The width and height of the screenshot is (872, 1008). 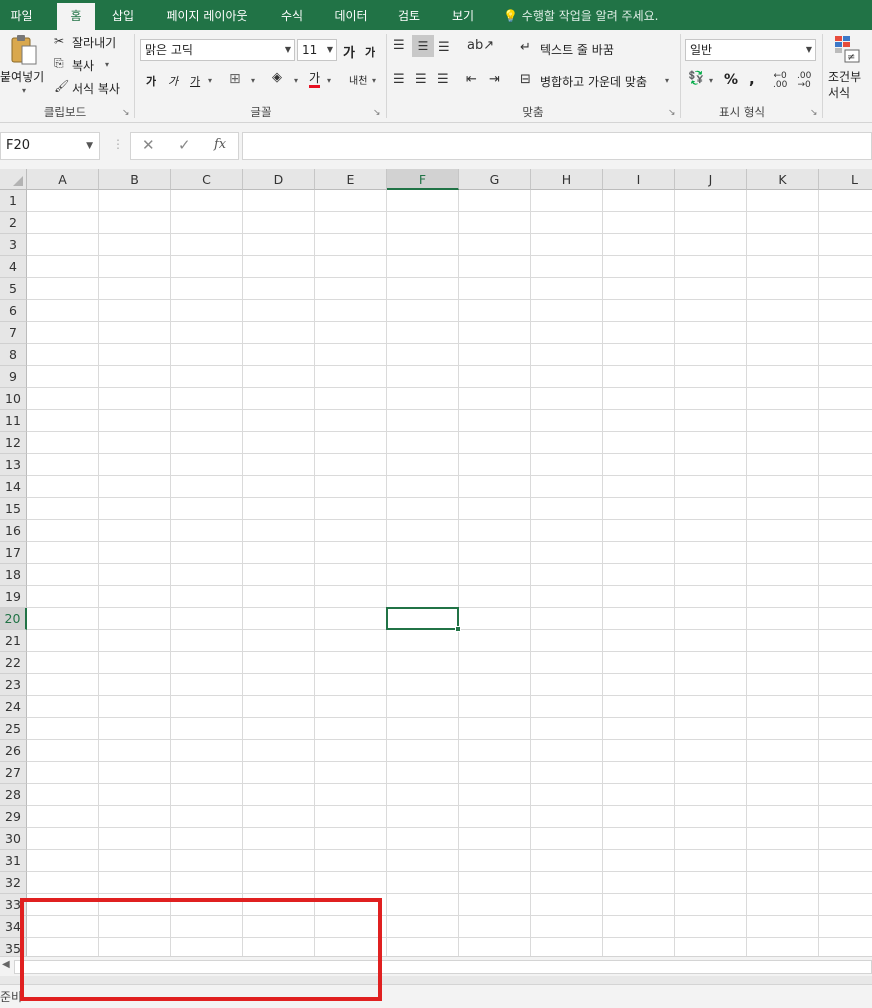 What do you see at coordinates (13, 751) in the screenshot?
I see `row-header-26: 26` at bounding box center [13, 751].